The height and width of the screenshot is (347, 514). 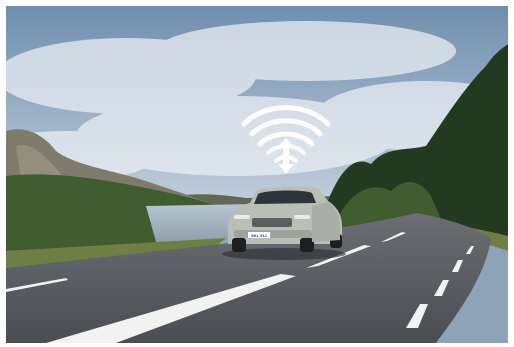 What do you see at coordinates (302, 217) in the screenshot?
I see `car-headlight-right` at bounding box center [302, 217].